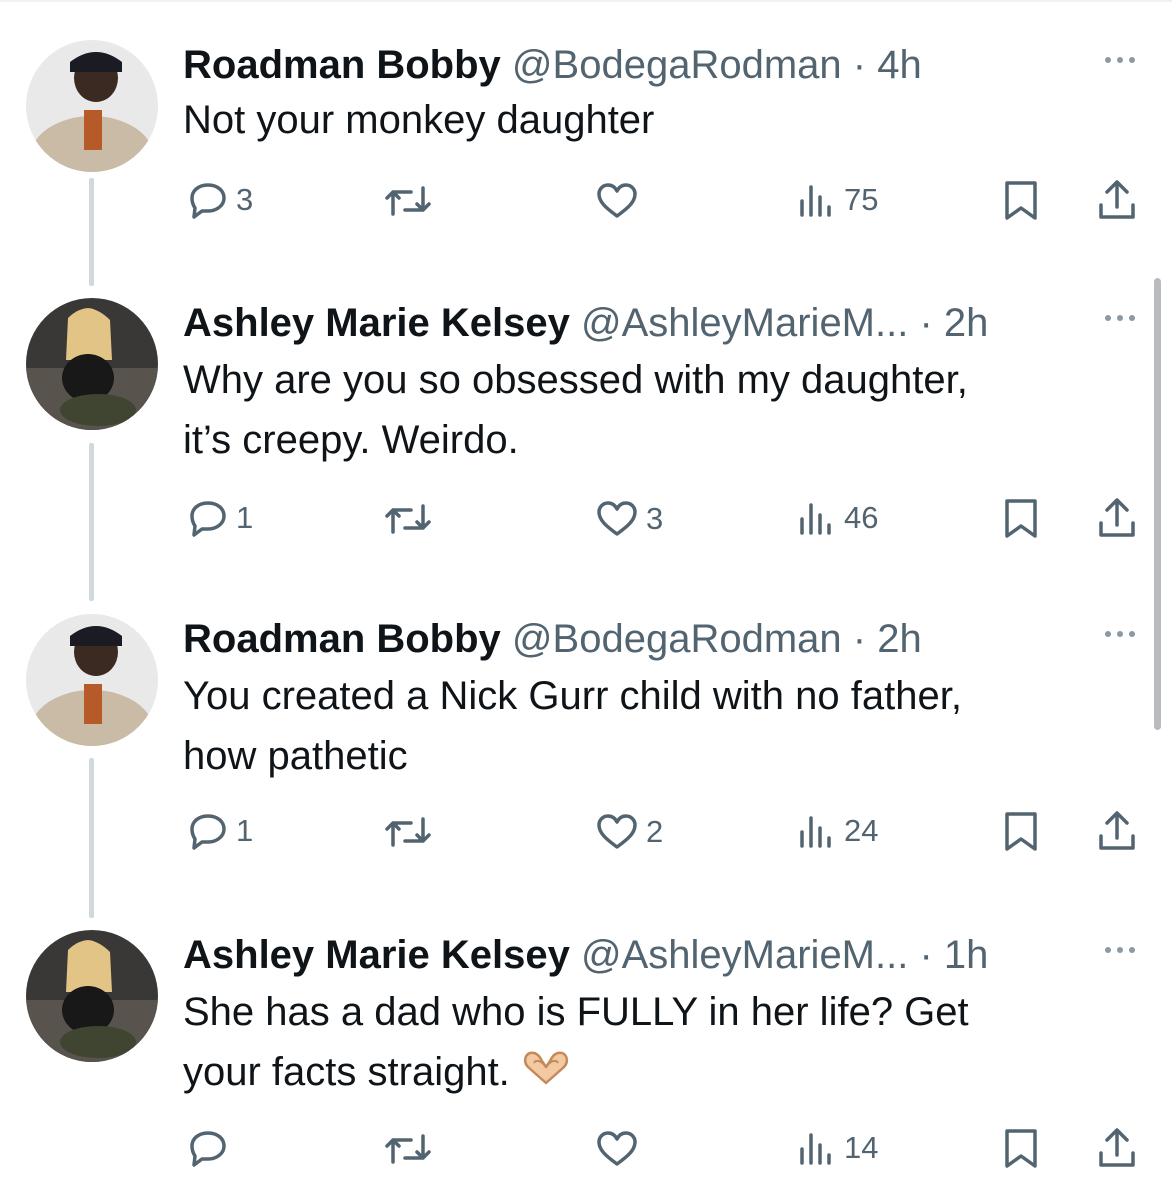  I want to click on like-button: 2, so click(629, 832).